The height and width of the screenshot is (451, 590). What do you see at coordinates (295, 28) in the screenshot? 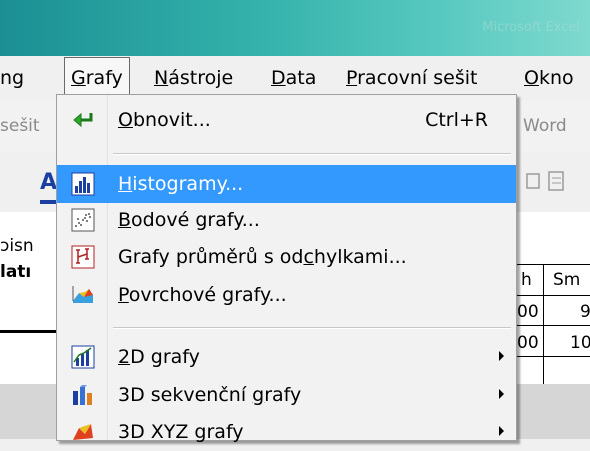
I see `title-bar: Microsoft Excel` at bounding box center [295, 28].